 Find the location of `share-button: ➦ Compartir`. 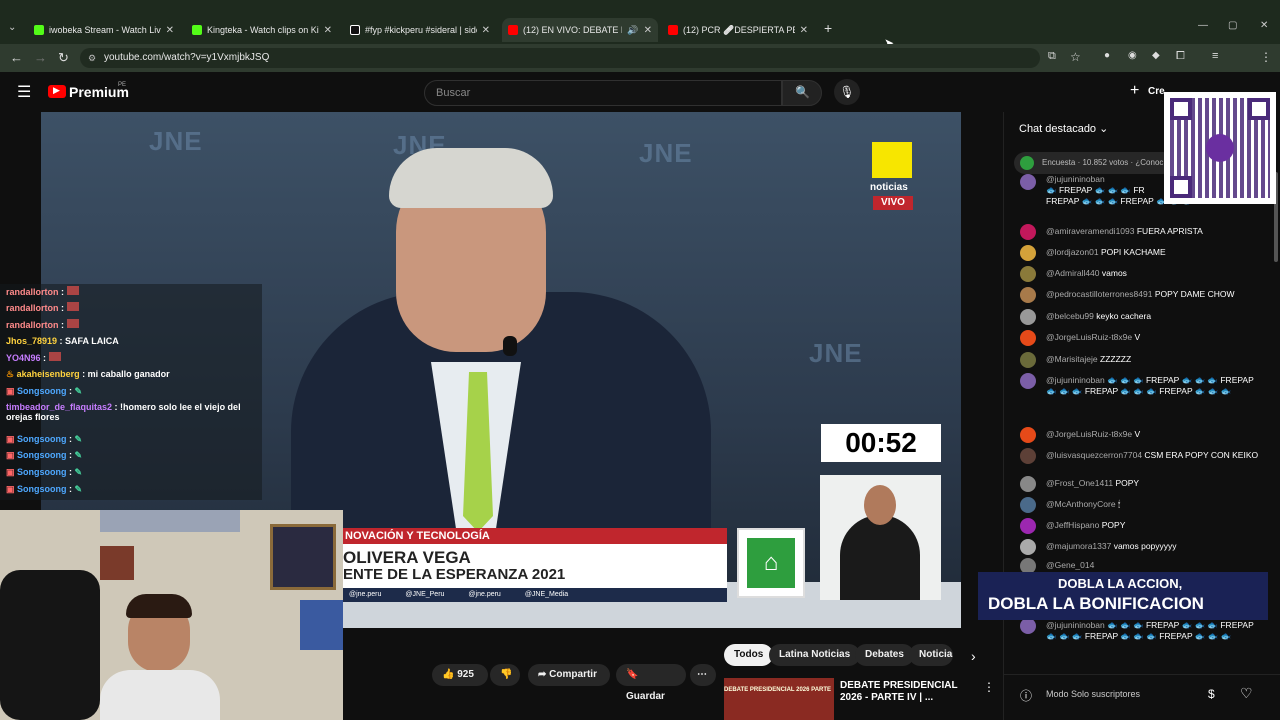

share-button: ➦ Compartir is located at coordinates (569, 675).